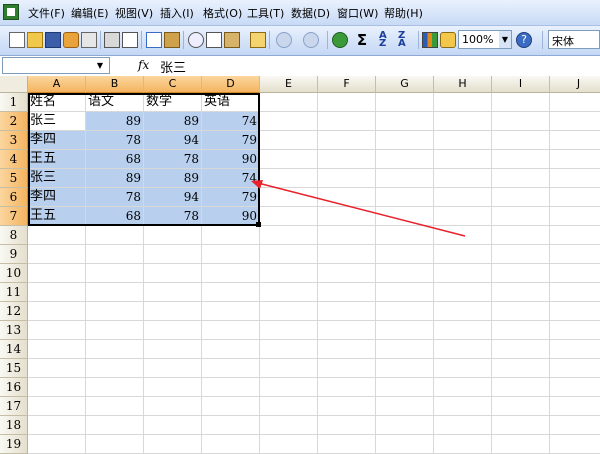 Image resolution: width=600 pixels, height=454 pixels. Describe the element at coordinates (347, 273) in the screenshot. I see `cell-F10` at that location.